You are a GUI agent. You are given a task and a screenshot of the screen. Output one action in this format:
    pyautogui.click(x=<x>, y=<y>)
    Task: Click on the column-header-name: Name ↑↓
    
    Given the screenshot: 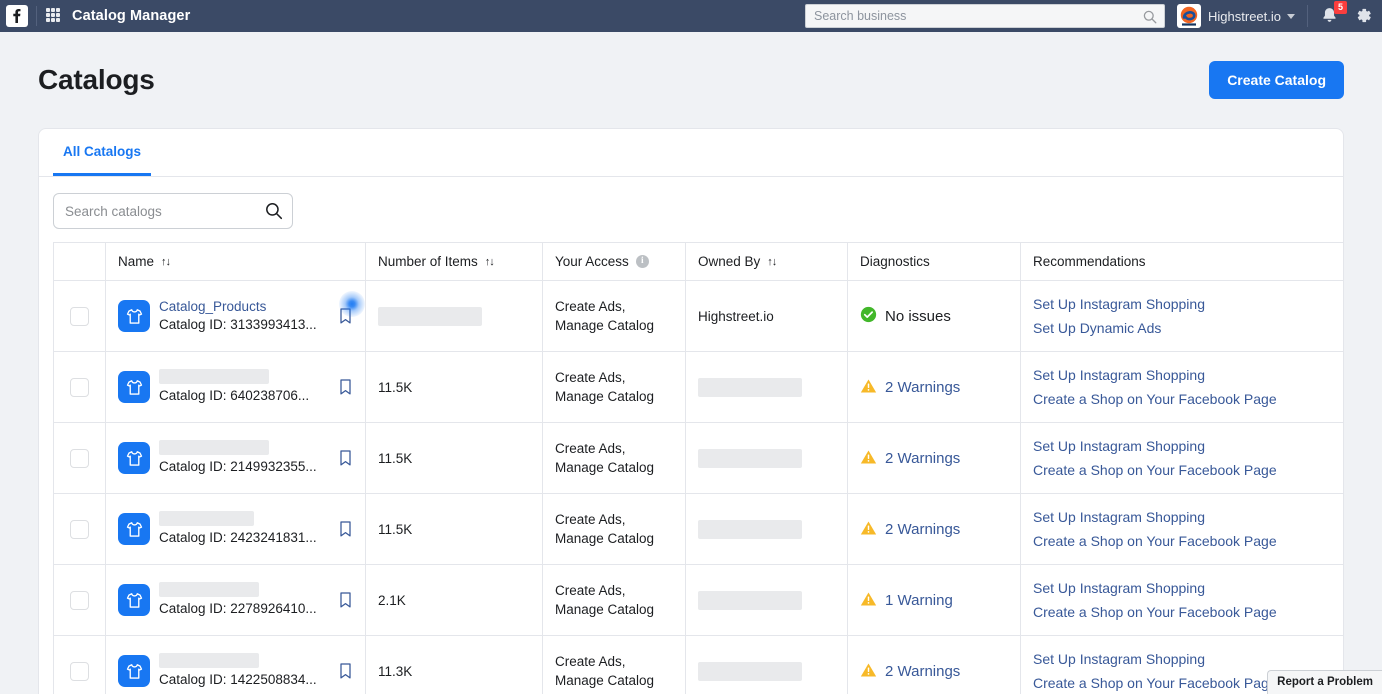 What is the action you would take?
    pyautogui.click(x=235, y=261)
    